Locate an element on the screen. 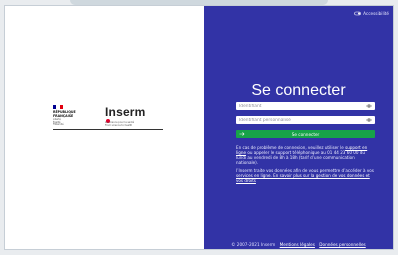 The image size is (398, 255). accessibility-link: Accessibilité is located at coordinates (371, 13).